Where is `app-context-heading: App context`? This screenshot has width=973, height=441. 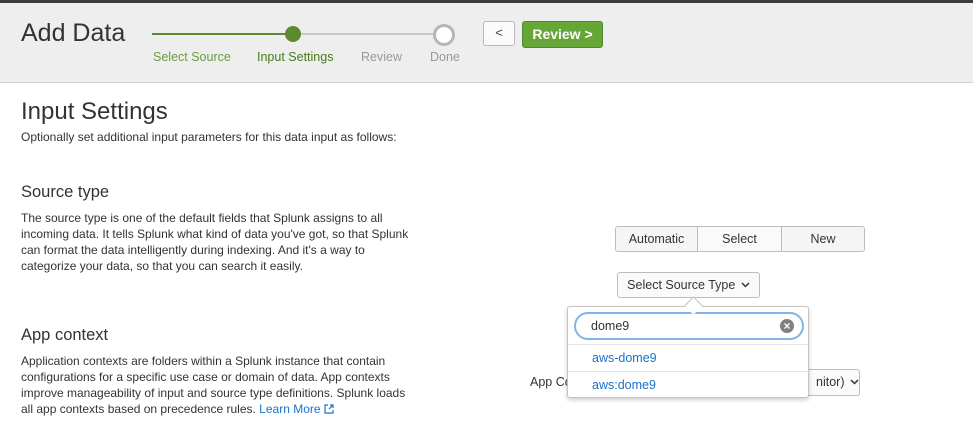
app-context-heading: App context is located at coordinates (65, 335).